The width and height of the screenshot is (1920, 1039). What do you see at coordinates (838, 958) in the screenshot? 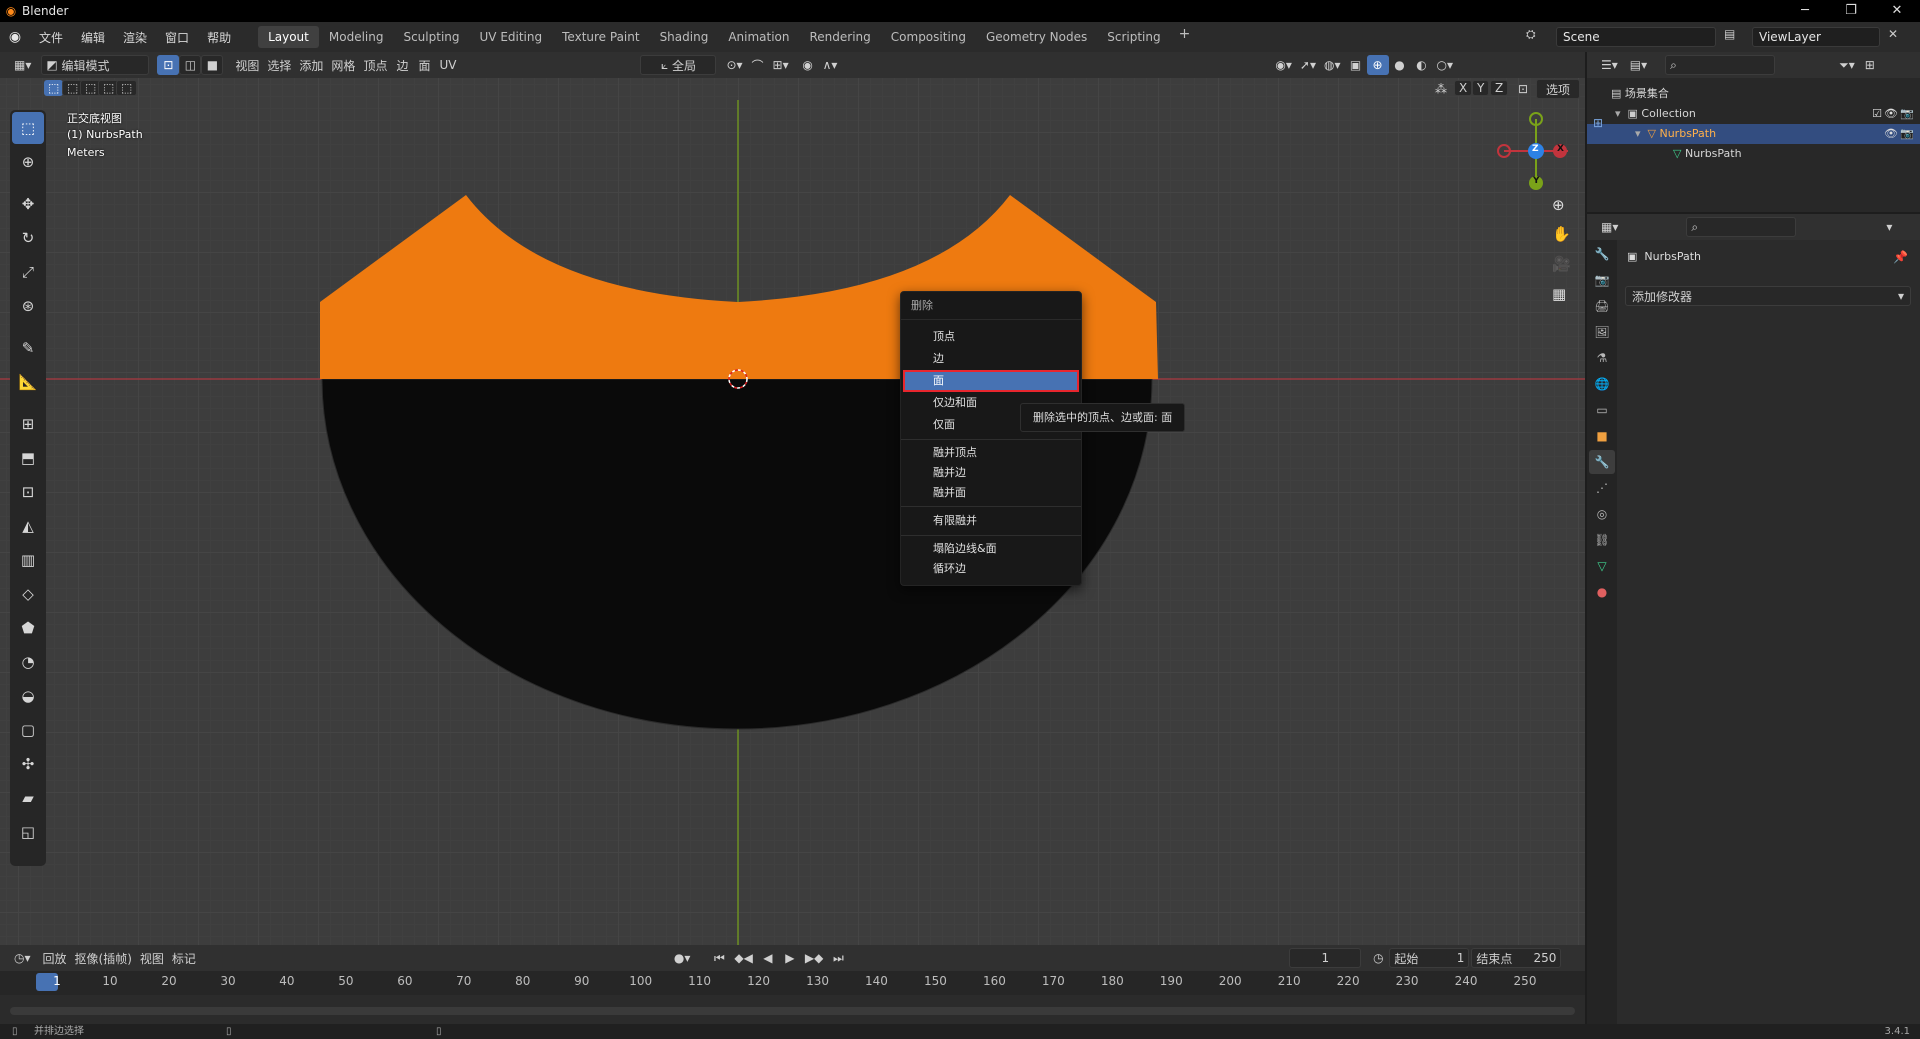
I see `jump-end-icon: ⏭` at bounding box center [838, 958].